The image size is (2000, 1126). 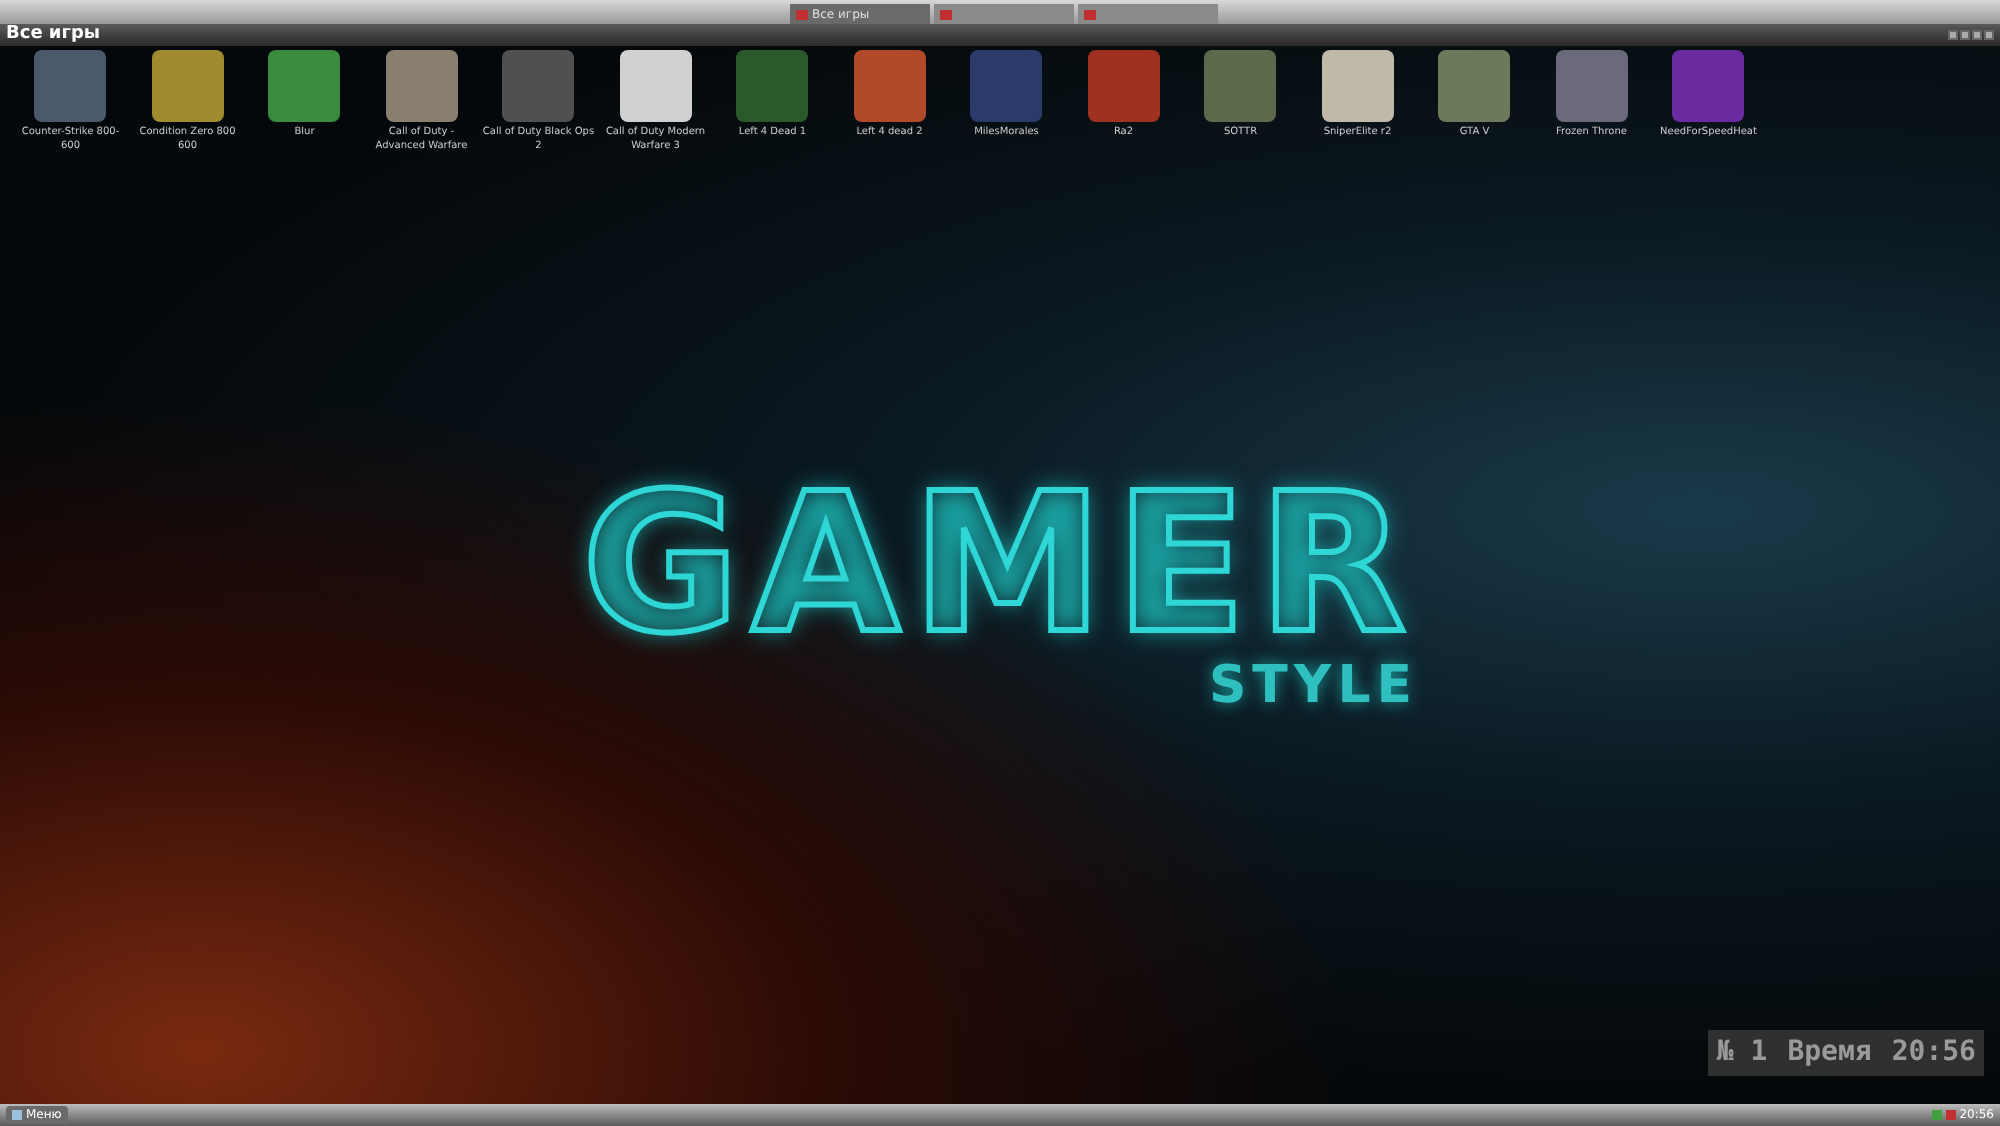 What do you see at coordinates (1313, 685) in the screenshot?
I see `logo-subtitle: STYLE` at bounding box center [1313, 685].